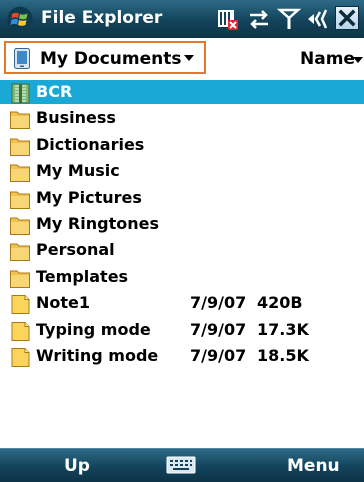 Image resolution: width=364 pixels, height=482 pixels. What do you see at coordinates (111, 59) in the screenshot?
I see `current-folder-label: My Documents` at bounding box center [111, 59].